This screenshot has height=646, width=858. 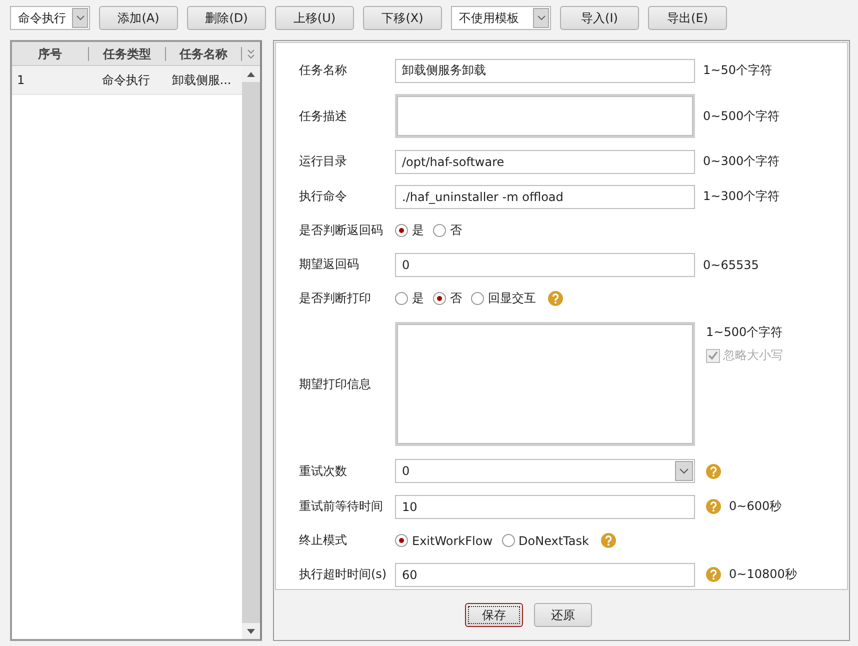 What do you see at coordinates (251, 74) in the screenshot?
I see `scroll-up-icon` at bounding box center [251, 74].